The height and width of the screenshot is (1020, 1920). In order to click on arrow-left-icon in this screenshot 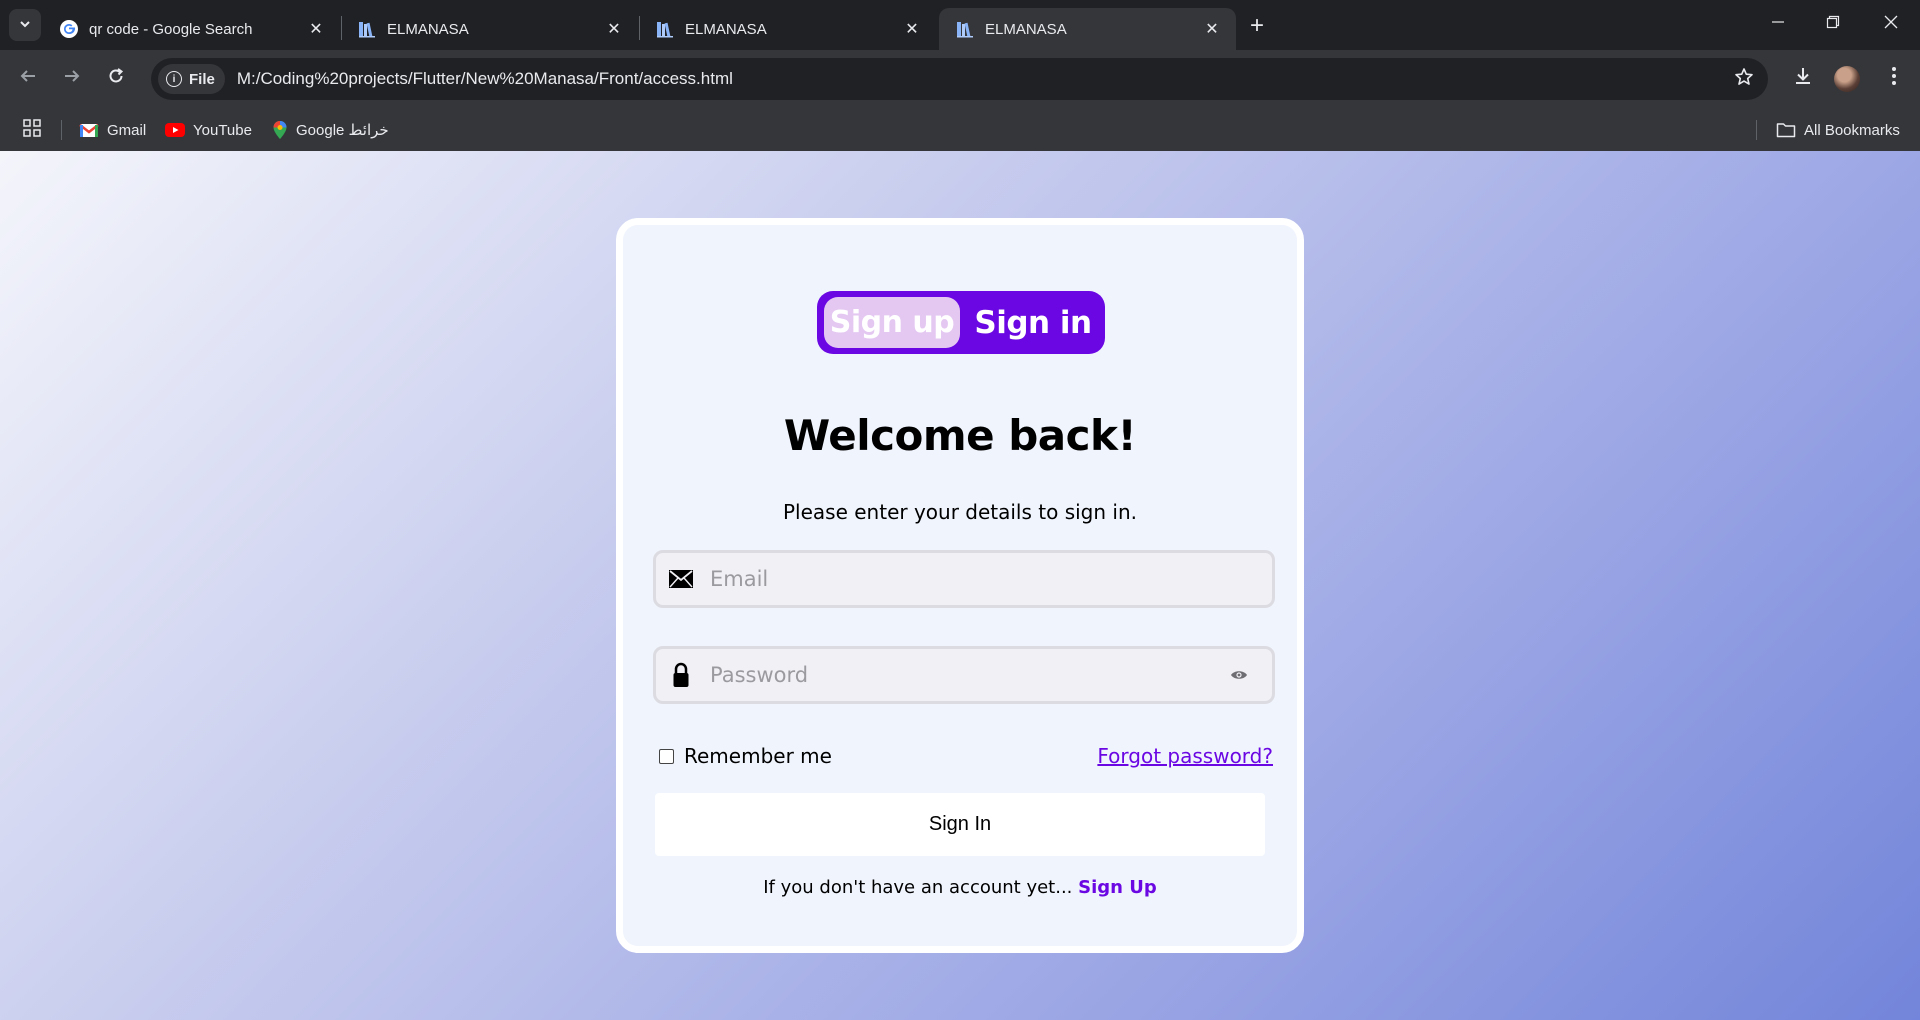, I will do `click(28, 79)`.